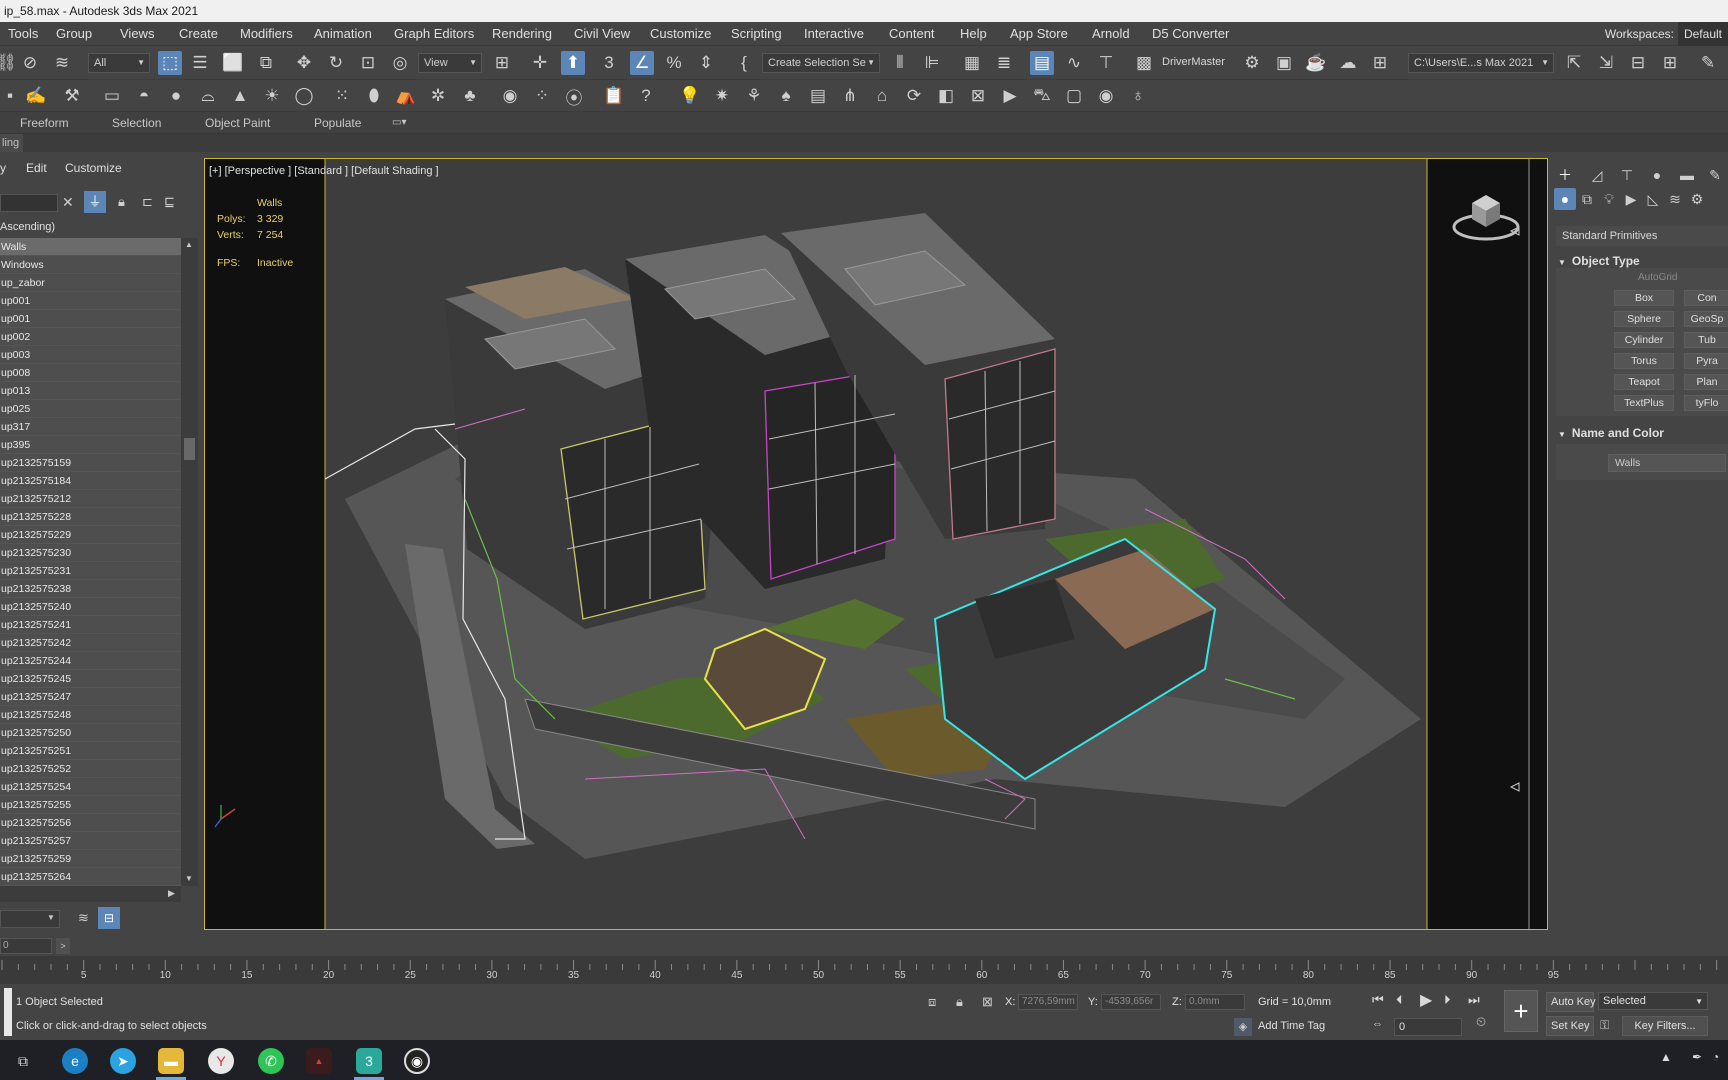 This screenshot has height=1080, width=1728. Describe the element at coordinates (1521, 1011) in the screenshot. I see `set-keys-icon: +` at that location.